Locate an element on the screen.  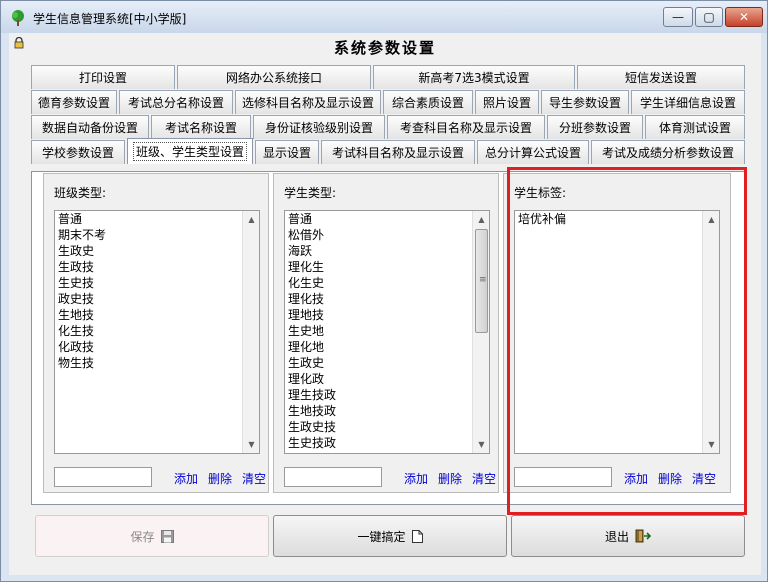
save-label: 保存 is located at coordinates (142, 536).